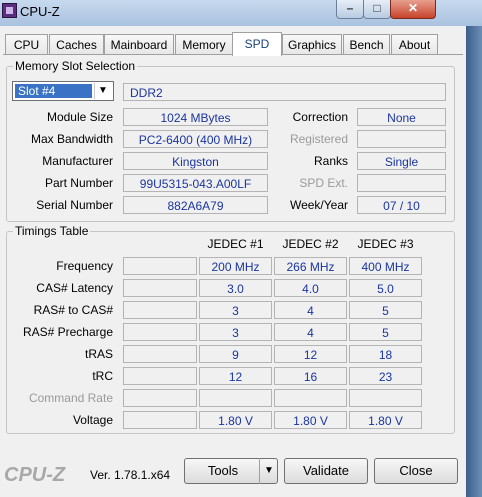 Image resolution: width=482 pixels, height=497 pixels. Describe the element at coordinates (310, 420) in the screenshot. I see `voltage-jedec-2: 1.80 V` at that location.